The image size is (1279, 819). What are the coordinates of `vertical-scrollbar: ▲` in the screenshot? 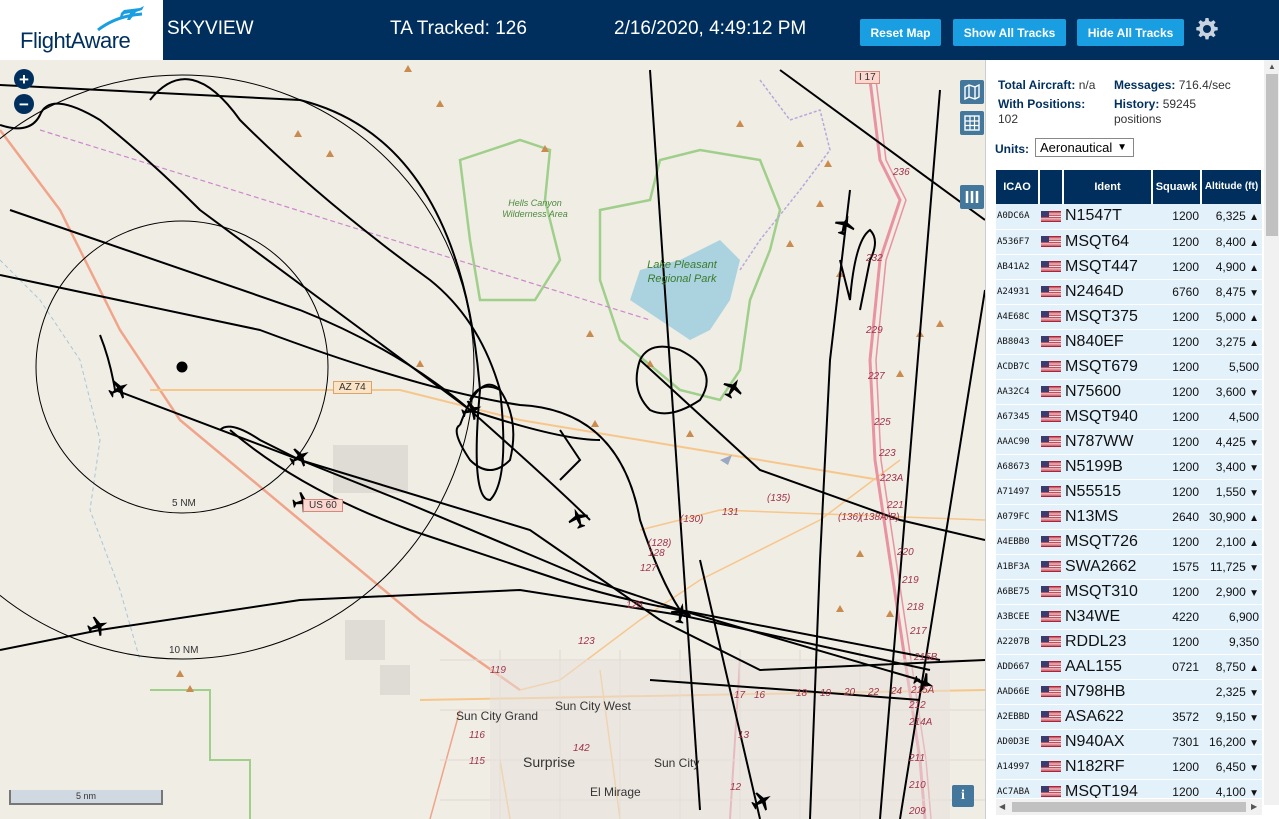 It's located at (1271, 432).